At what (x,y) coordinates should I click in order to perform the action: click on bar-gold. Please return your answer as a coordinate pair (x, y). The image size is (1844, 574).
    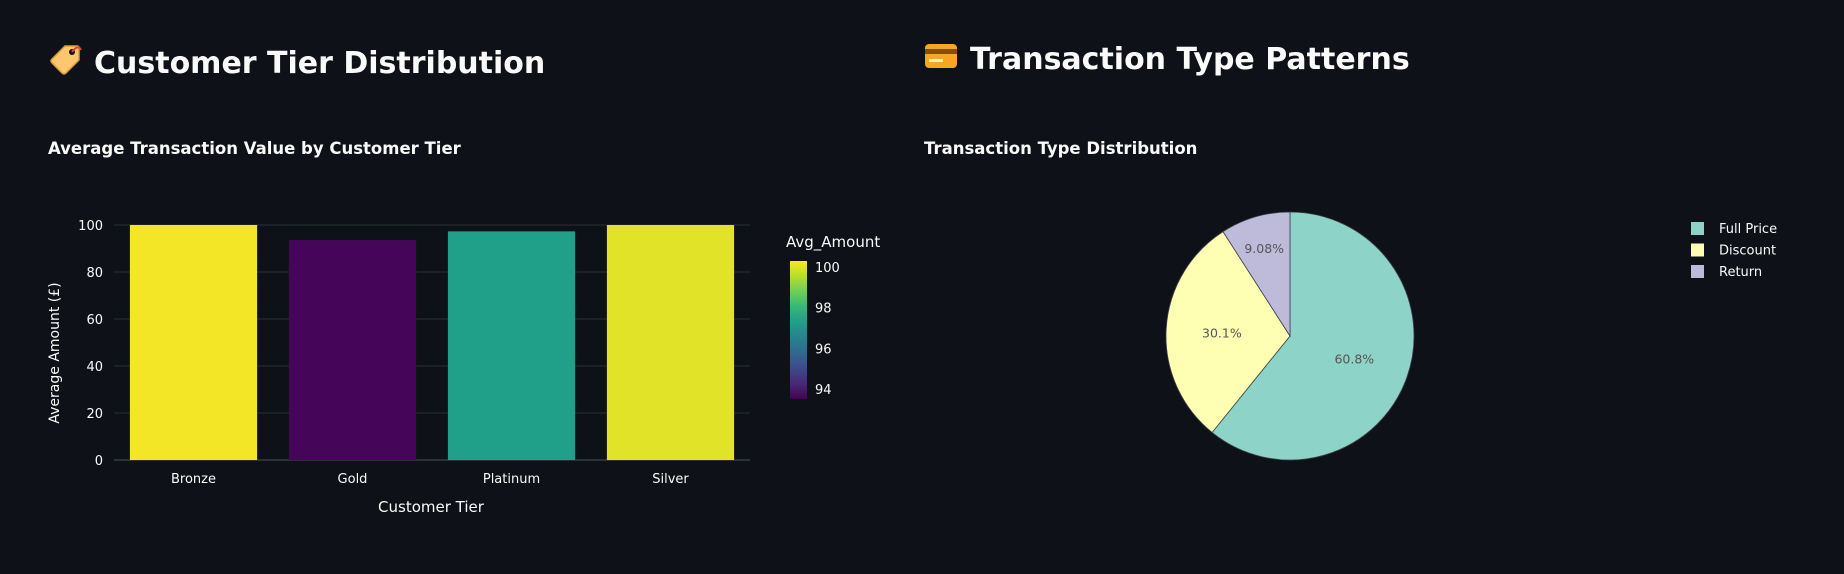
    Looking at the image, I should click on (352, 350).